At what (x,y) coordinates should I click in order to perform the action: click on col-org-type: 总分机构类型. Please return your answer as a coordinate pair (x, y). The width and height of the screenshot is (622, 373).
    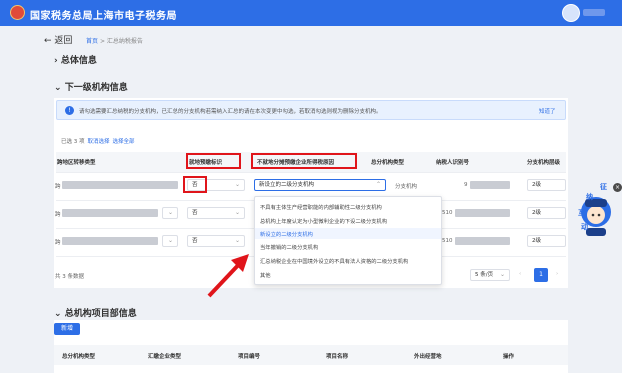
    Looking at the image, I should click on (388, 163).